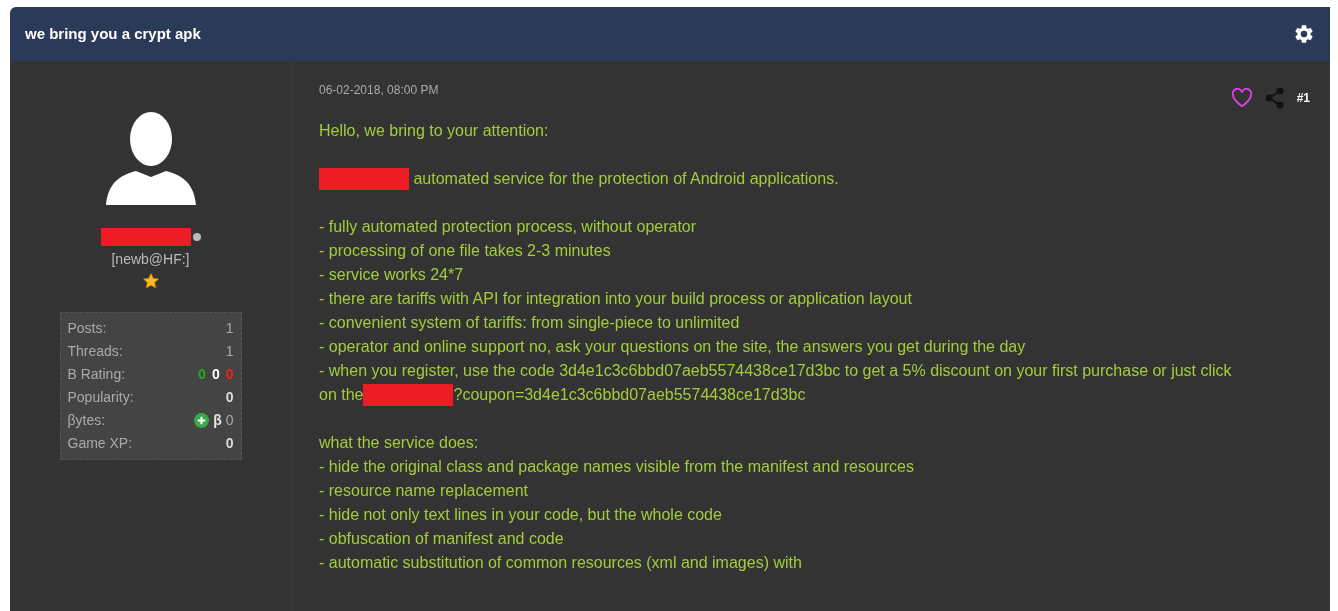 This screenshot has height=611, width=1338. I want to click on post-text: ?coupon=3d4e1c3c6bbd07aeb5574438ce17d3bc, so click(629, 395).